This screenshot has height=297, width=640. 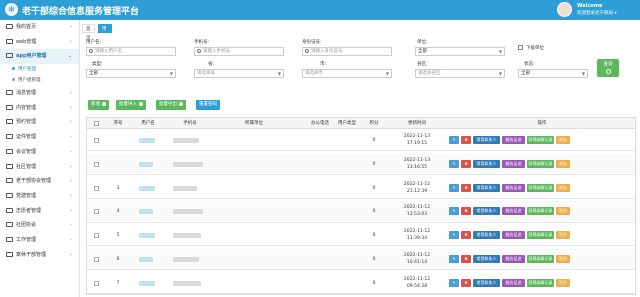 What do you see at coordinates (39, 167) in the screenshot?
I see `sidebar-item-8: 社区管理 ›` at bounding box center [39, 167].